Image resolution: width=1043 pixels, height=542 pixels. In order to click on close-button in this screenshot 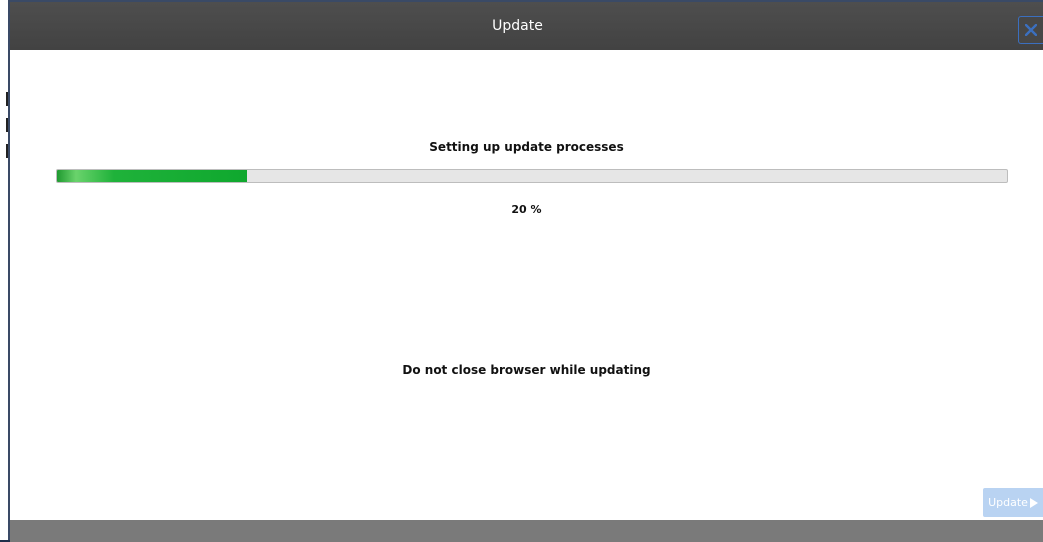, I will do `click(1030, 30)`.